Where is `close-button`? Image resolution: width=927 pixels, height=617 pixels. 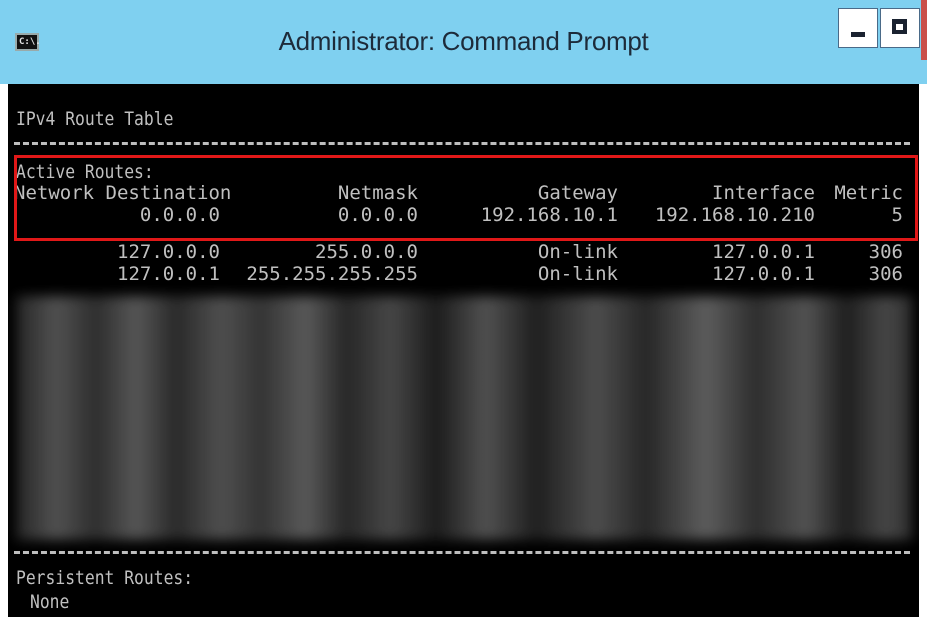
close-button is located at coordinates (924, 30).